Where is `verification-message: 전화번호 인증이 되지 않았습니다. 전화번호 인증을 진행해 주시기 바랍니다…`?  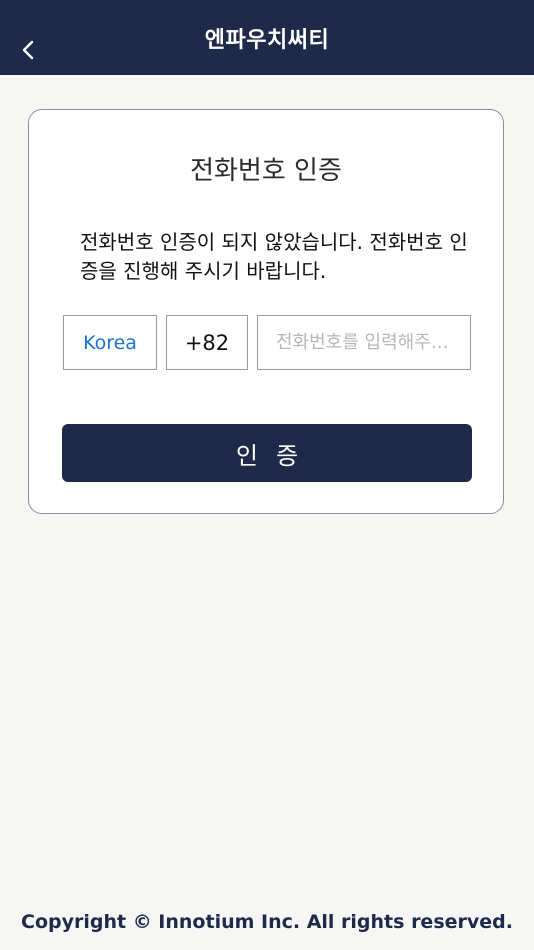
verification-message: 전화번호 인증이 되지 않았습니다. 전화번호 인증을 진행해 주시기 바랍니다… is located at coordinates (274, 256).